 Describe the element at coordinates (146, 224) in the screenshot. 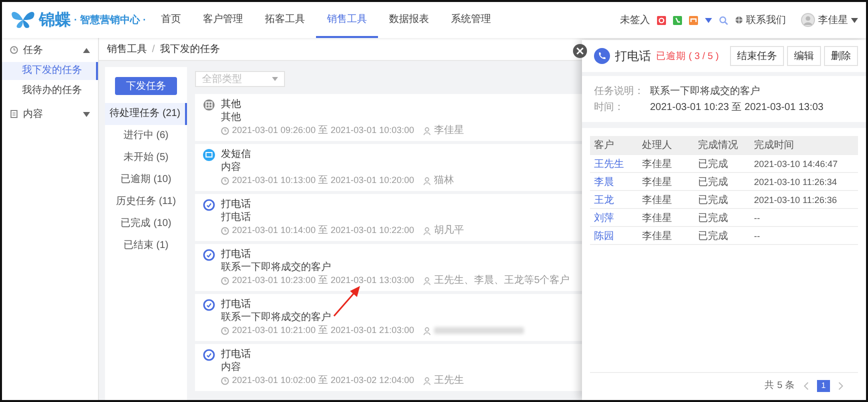

I see `status-filter: 已完成 (10)` at that location.